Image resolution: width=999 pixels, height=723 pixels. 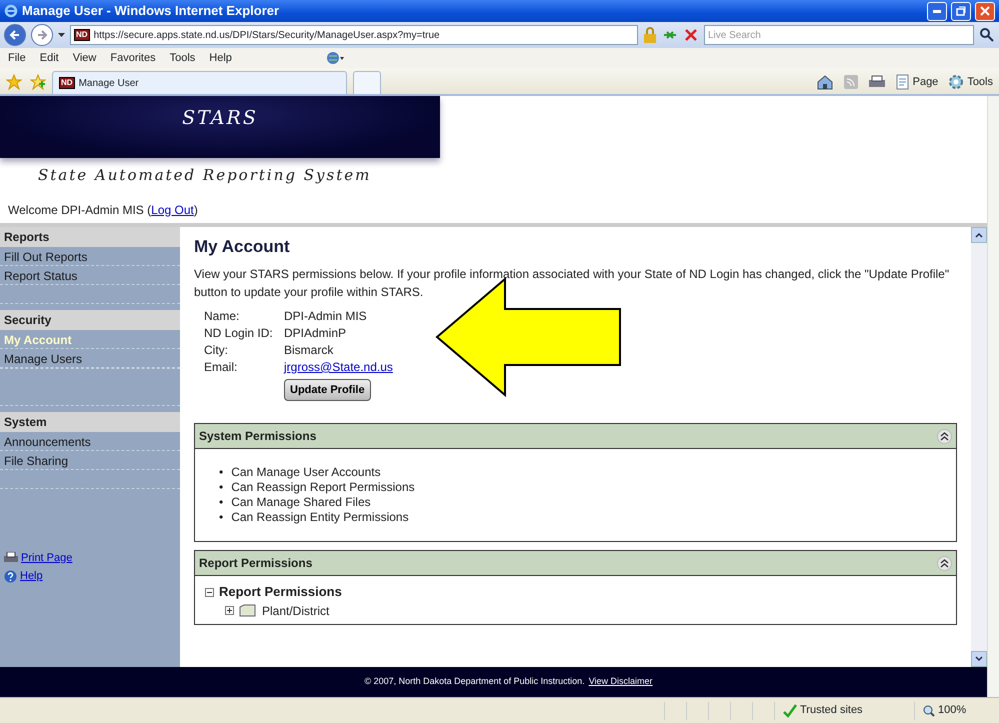 I want to click on checkmark-icon, so click(x=790, y=711).